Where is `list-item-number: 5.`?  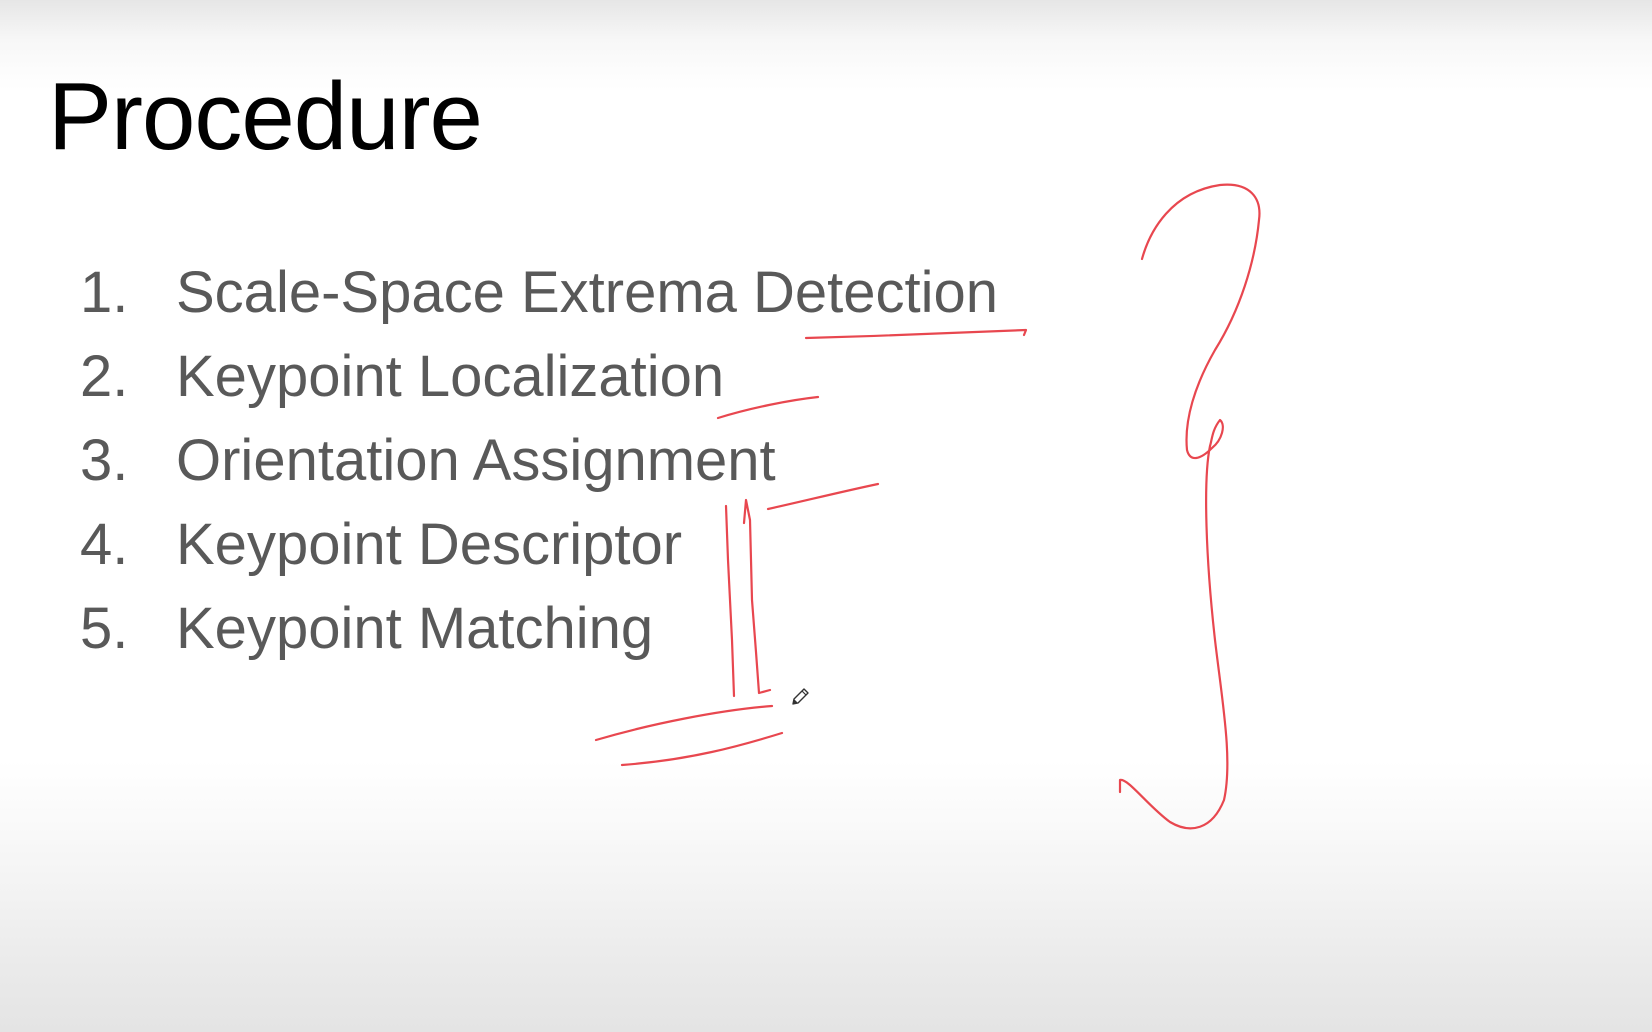
list-item-number: 5. is located at coordinates (104, 628).